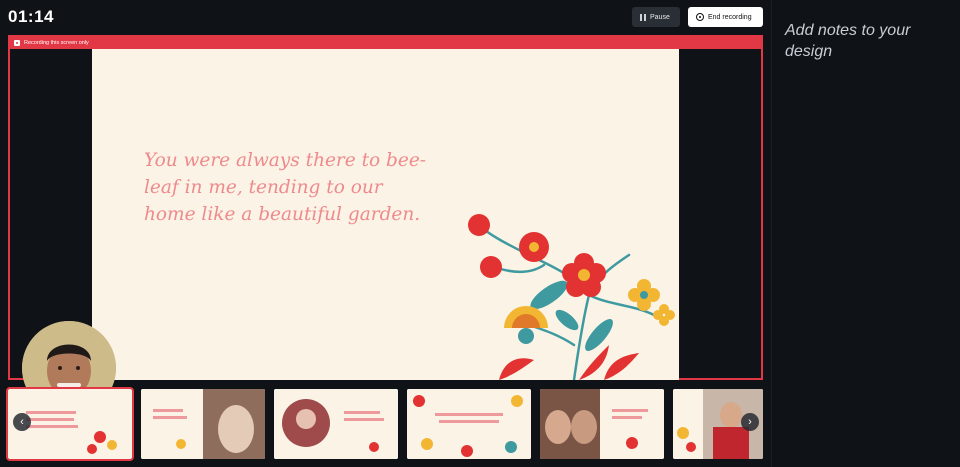 Image resolution: width=960 pixels, height=467 pixels. Describe the element at coordinates (571, 297) in the screenshot. I see `floral-illustration` at that location.